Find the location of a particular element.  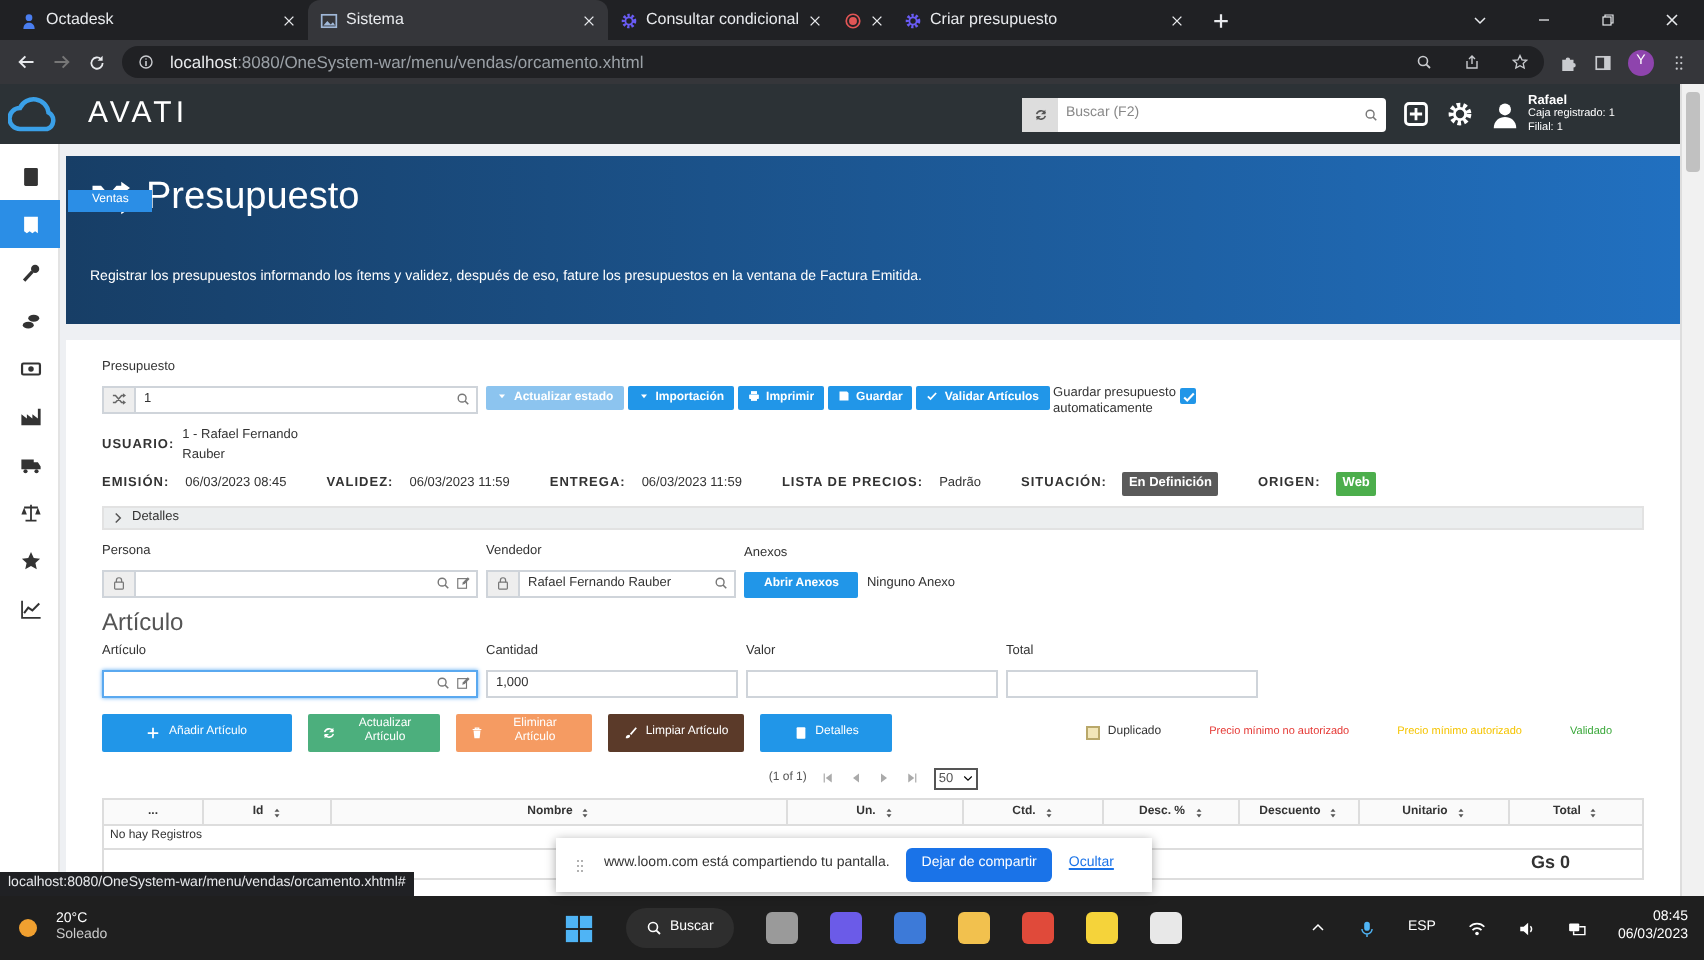

autosave-checkbox is located at coordinates (1188, 396).